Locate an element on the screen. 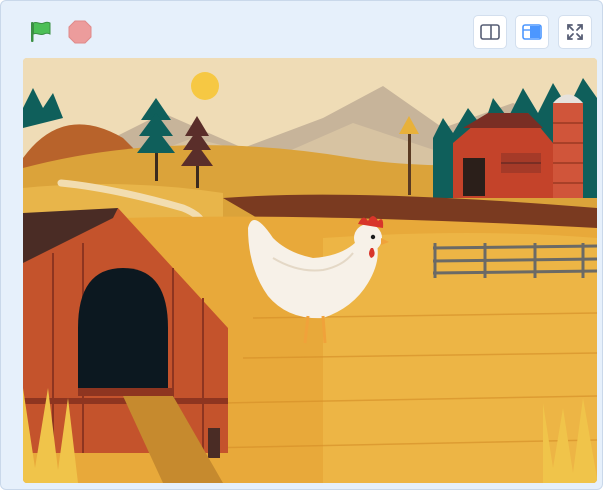  small-stage-button is located at coordinates (490, 32).